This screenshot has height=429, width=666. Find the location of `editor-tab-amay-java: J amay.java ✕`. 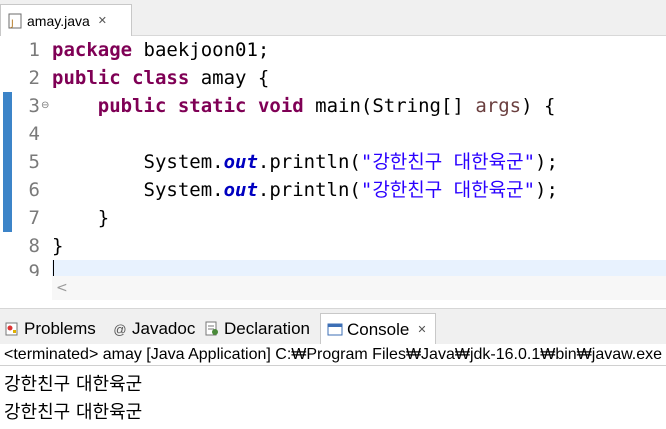

editor-tab-amay-java: J amay.java ✕ is located at coordinates (66, 20).